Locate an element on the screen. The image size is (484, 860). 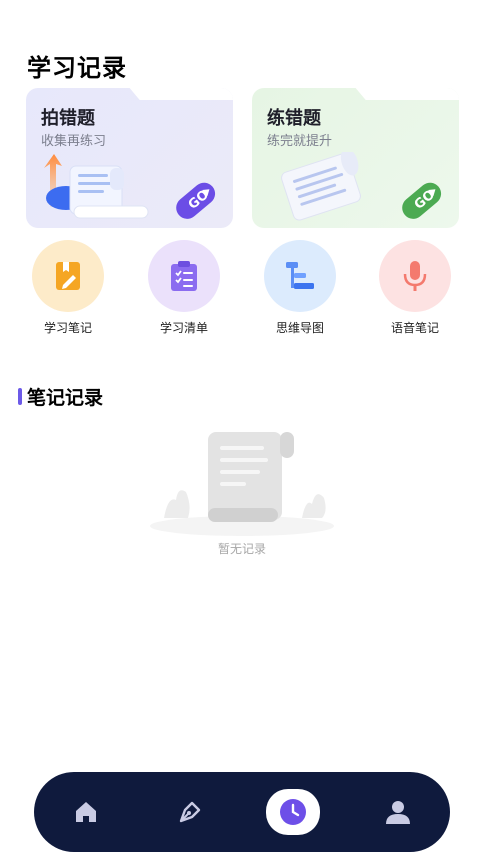
user-icon is located at coordinates (398, 812).